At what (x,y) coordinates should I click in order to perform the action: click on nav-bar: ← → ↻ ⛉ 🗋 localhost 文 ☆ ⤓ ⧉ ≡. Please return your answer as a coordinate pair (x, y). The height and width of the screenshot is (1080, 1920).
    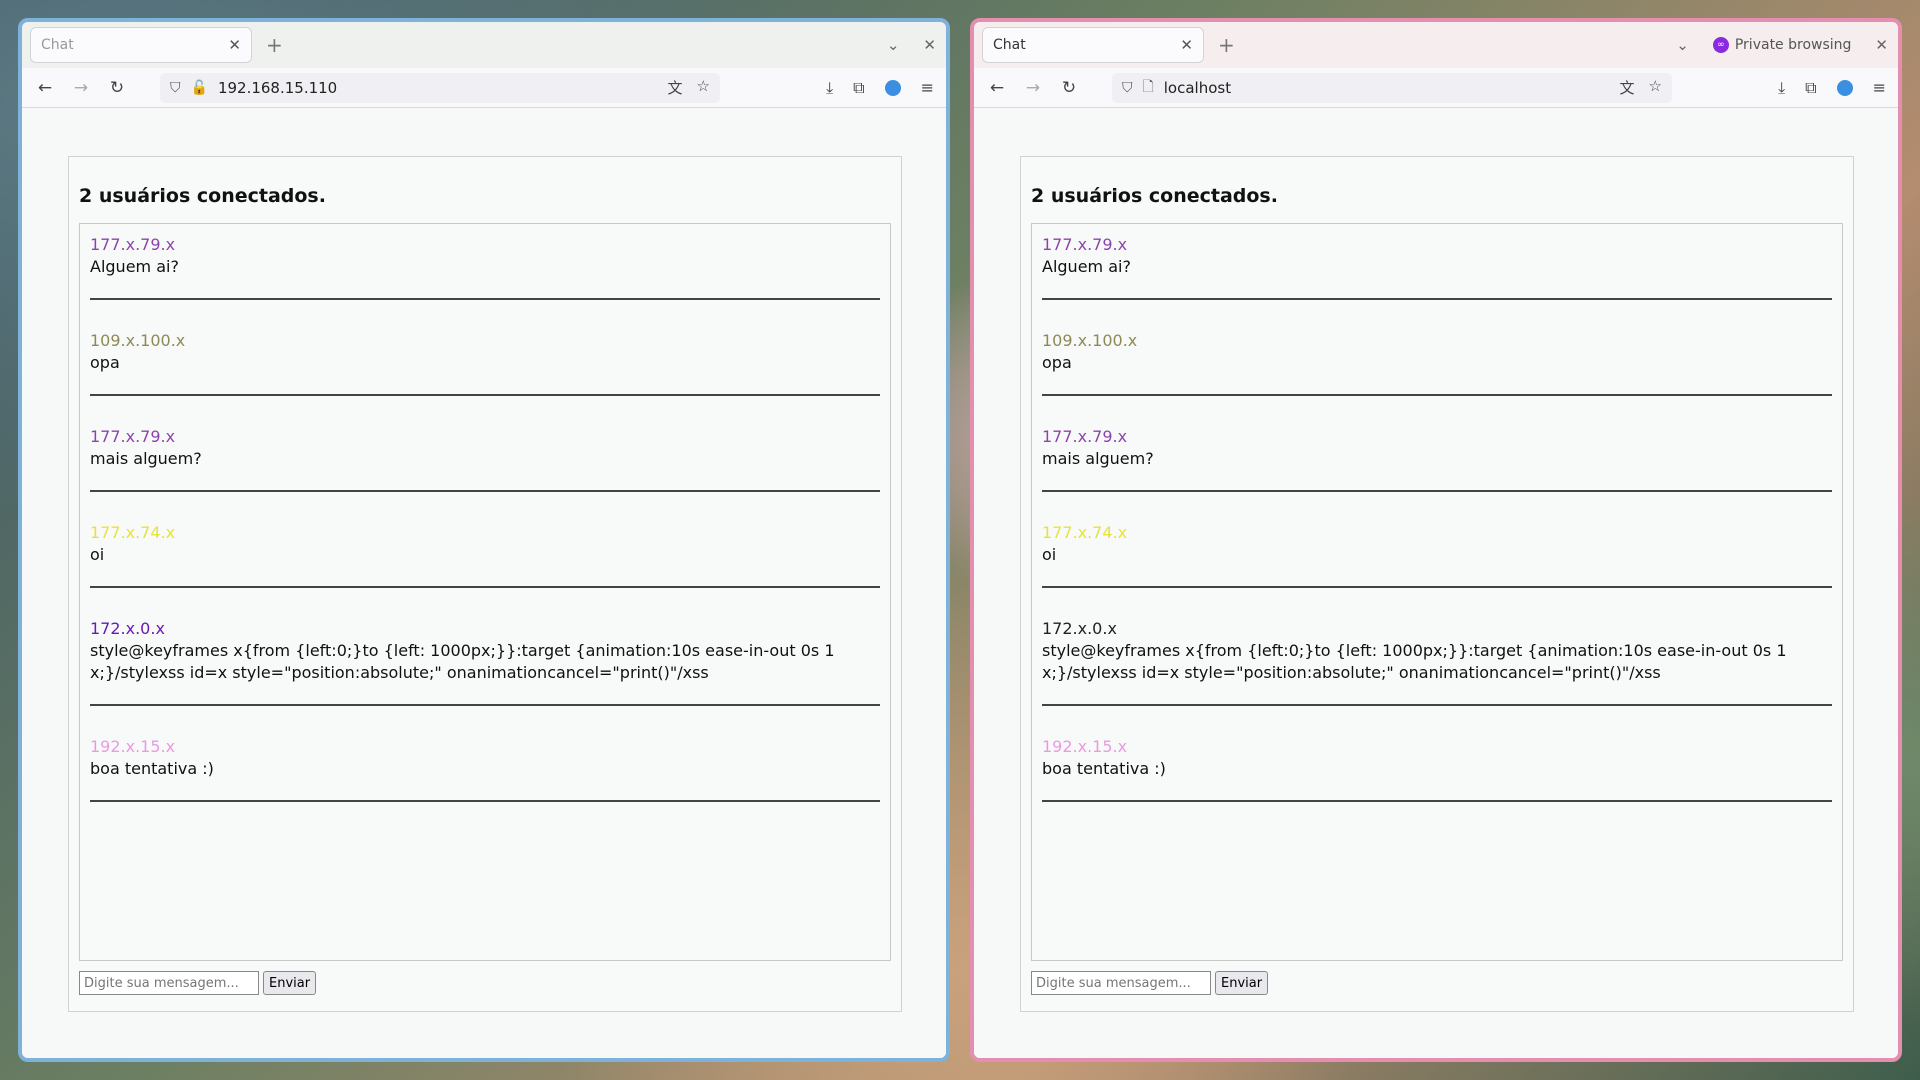
    Looking at the image, I should click on (1436, 88).